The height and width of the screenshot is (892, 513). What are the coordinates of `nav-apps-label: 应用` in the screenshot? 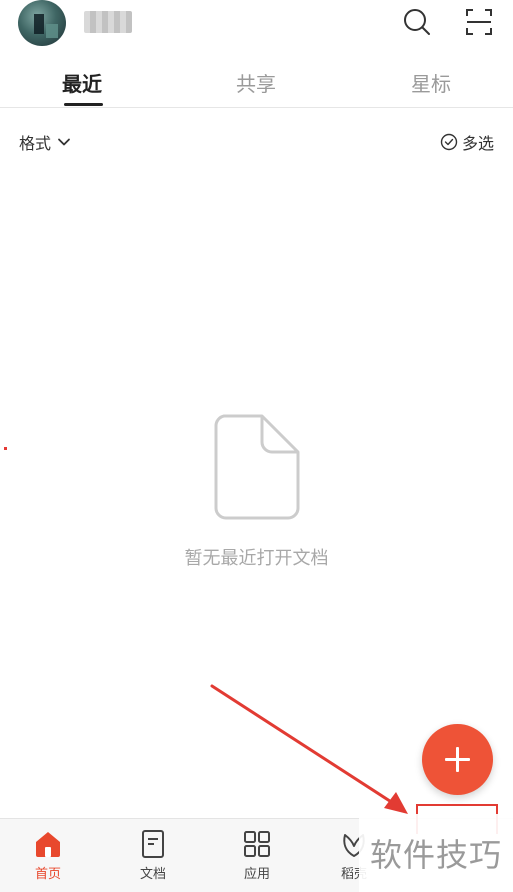 It's located at (256, 874).